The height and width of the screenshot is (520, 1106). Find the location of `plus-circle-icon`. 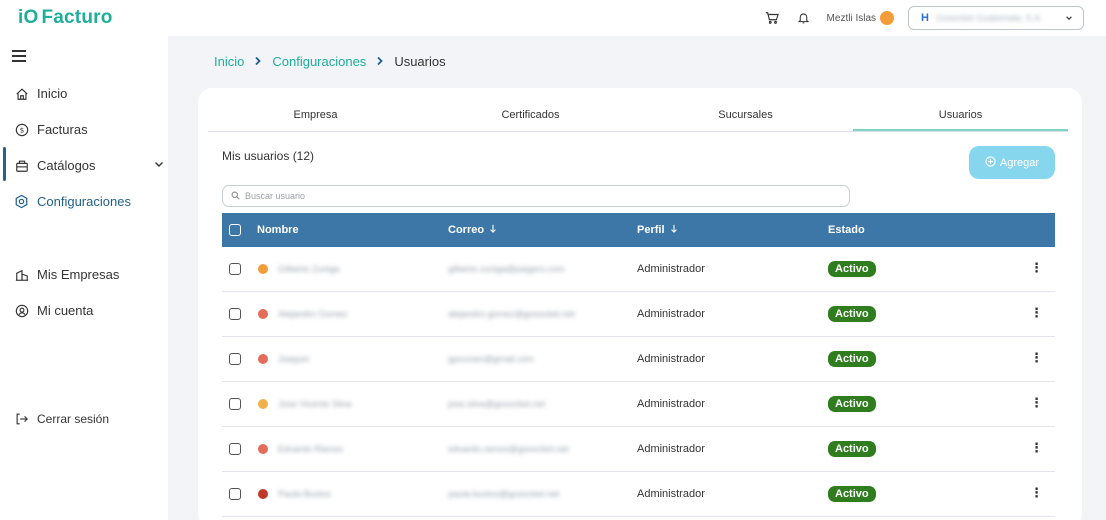

plus-circle-icon is located at coordinates (990, 162).